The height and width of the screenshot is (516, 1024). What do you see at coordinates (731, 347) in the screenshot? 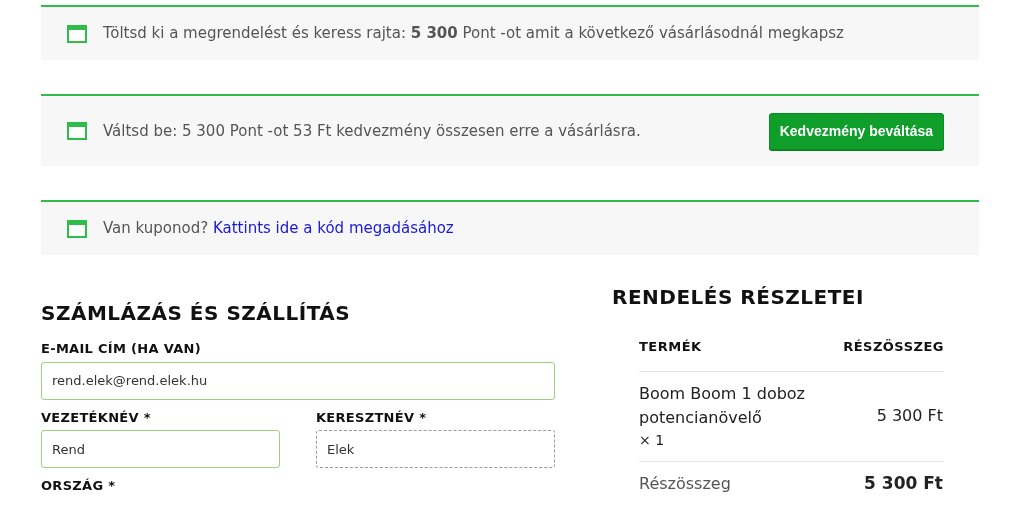
I see `column-header: TERMÉK` at bounding box center [731, 347].